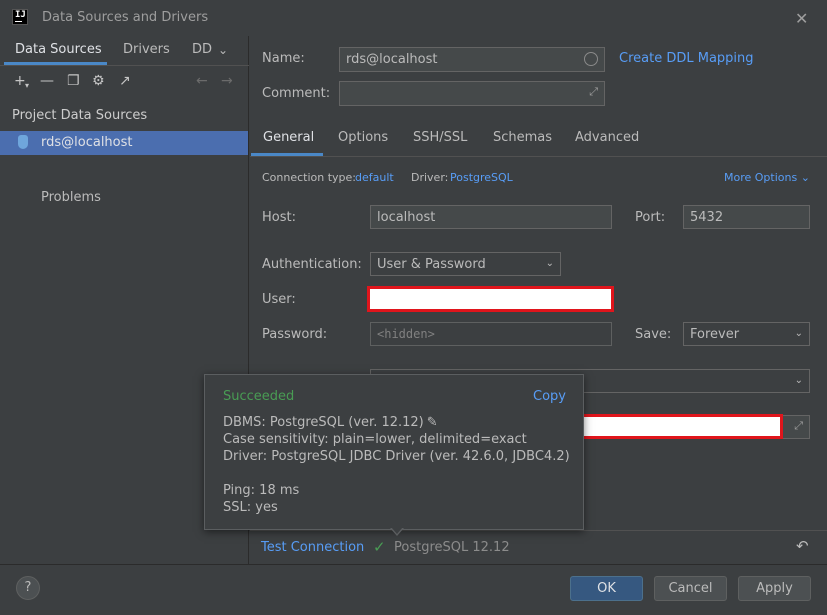  Describe the element at coordinates (73, 81) in the screenshot. I see `duplicate-icon: ❐` at that location.